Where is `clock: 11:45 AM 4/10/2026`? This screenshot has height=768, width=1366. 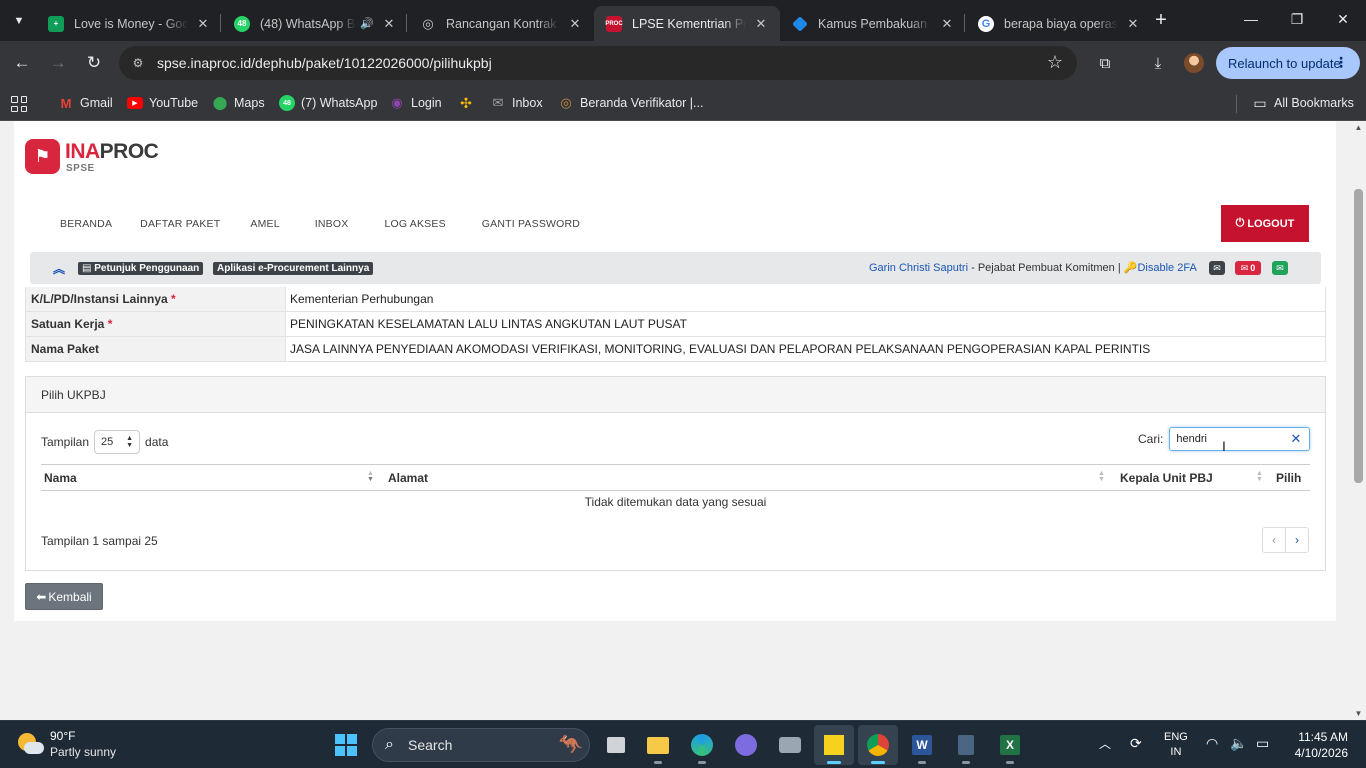
clock: 11:45 AM 4/10/2026 is located at coordinates (1318, 745).